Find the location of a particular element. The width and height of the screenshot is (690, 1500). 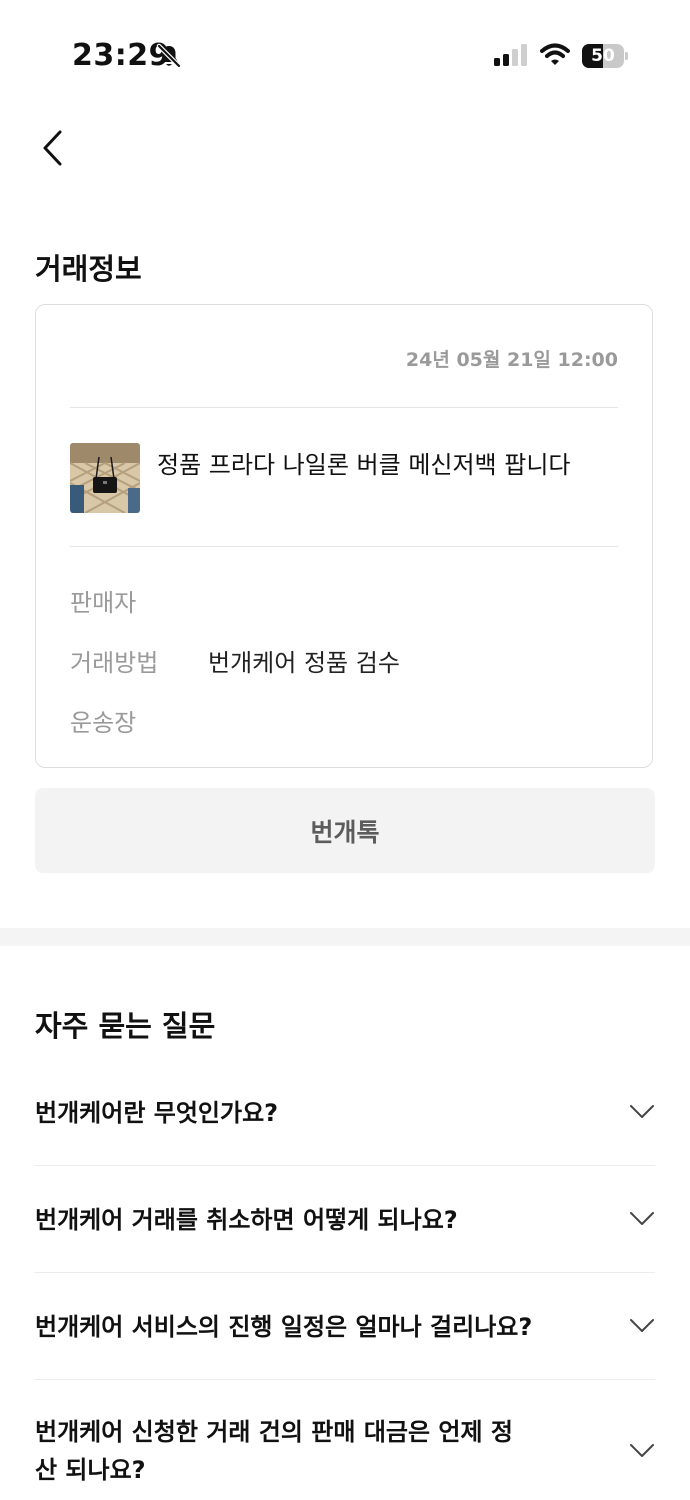

trade-date: 24년 05월 21일 12:00 is located at coordinates (511, 360).